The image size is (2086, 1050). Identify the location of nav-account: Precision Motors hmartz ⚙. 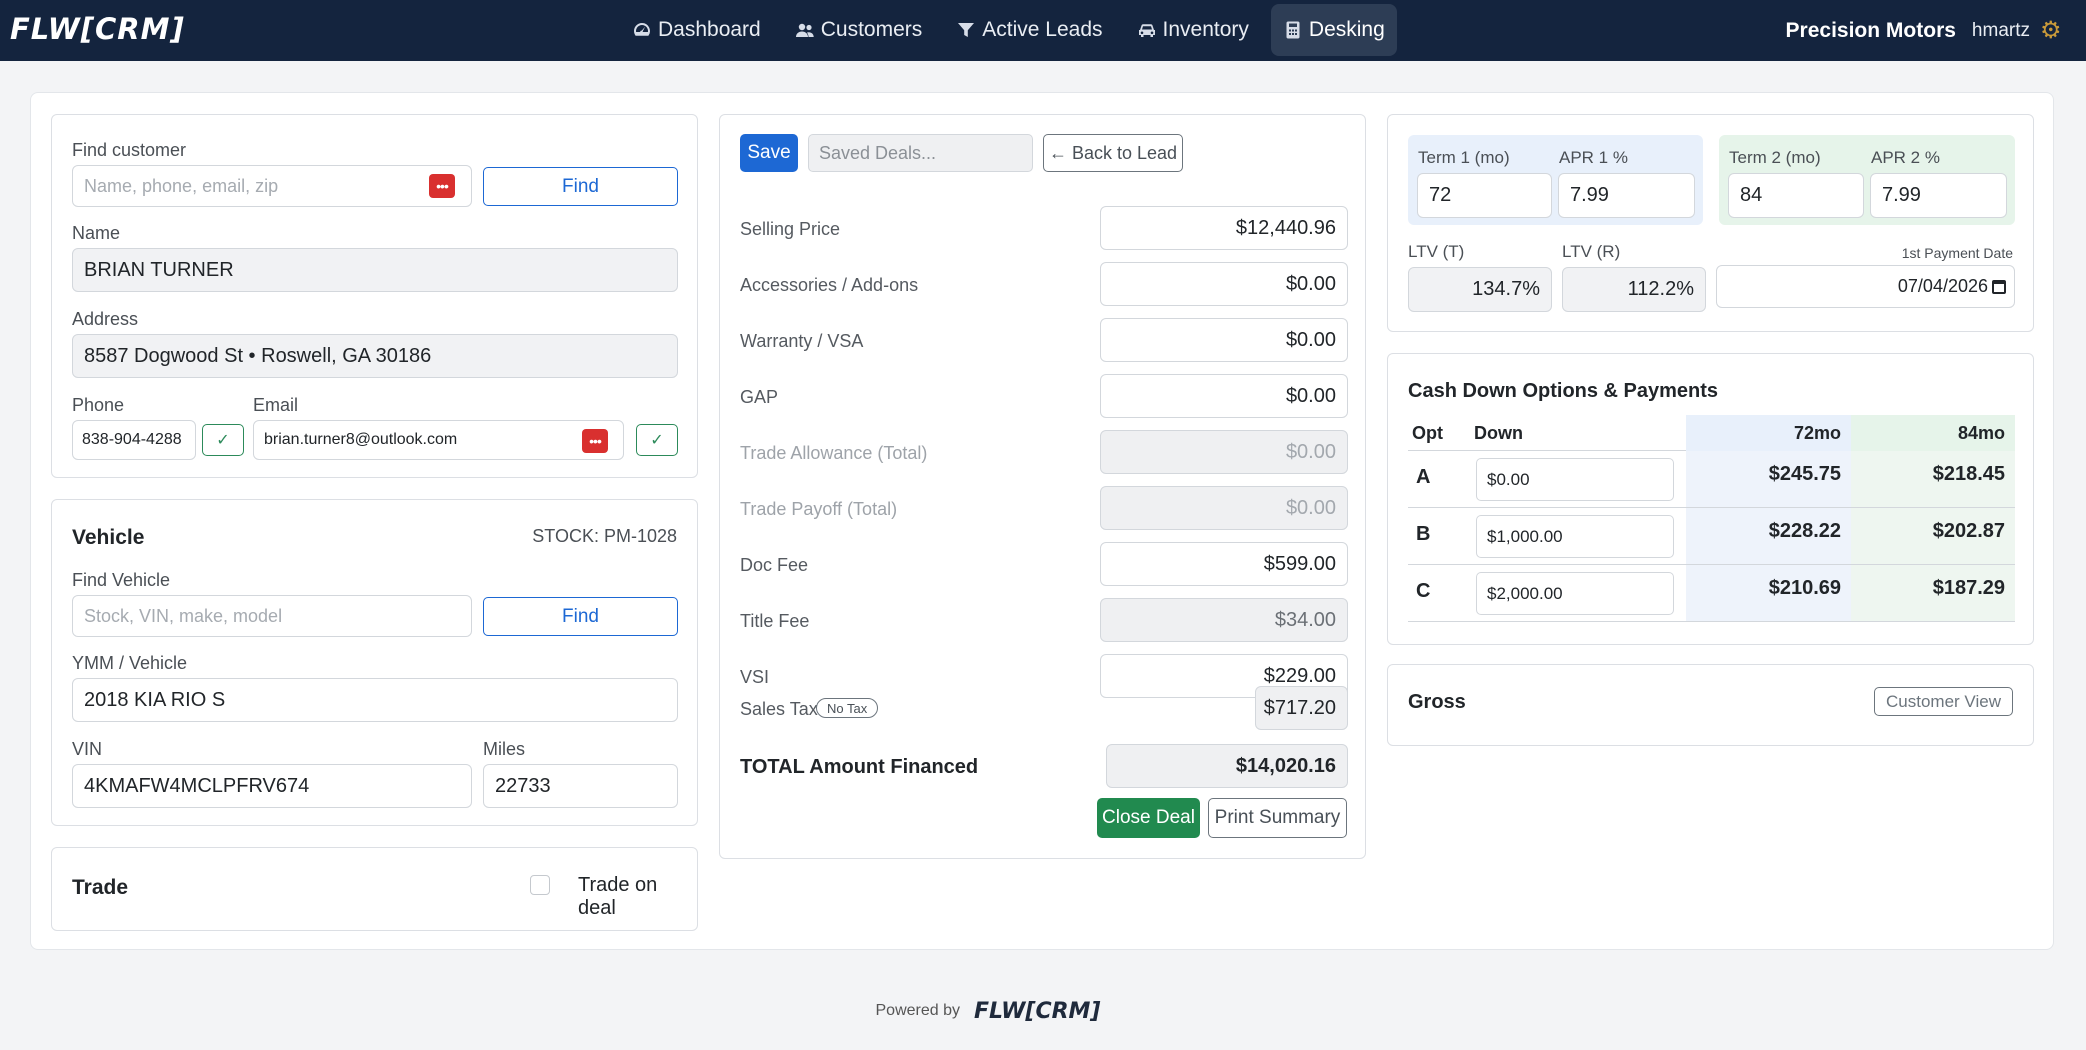
(1925, 30).